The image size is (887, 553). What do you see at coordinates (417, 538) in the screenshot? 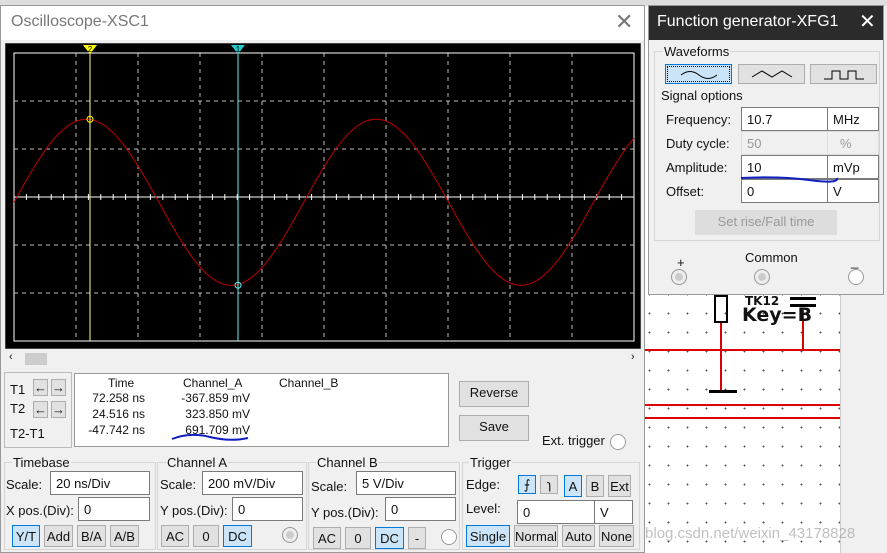
I see `channel-b-minus-button: -` at bounding box center [417, 538].